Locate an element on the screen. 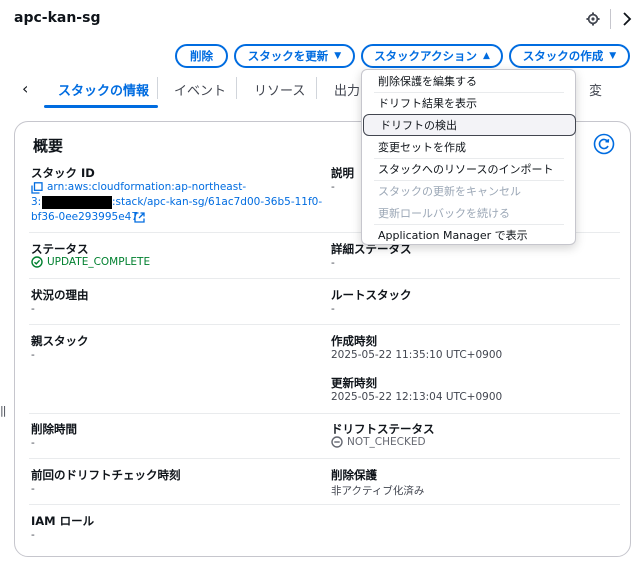 The height and width of the screenshot is (563, 643). refresh-icon is located at coordinates (604, 144).